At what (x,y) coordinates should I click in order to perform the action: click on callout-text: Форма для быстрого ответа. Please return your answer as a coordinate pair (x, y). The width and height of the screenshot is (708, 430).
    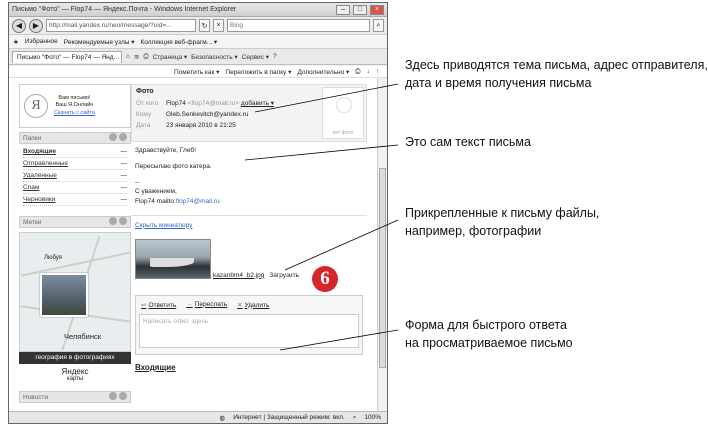
    Looking at the image, I should click on (486, 325).